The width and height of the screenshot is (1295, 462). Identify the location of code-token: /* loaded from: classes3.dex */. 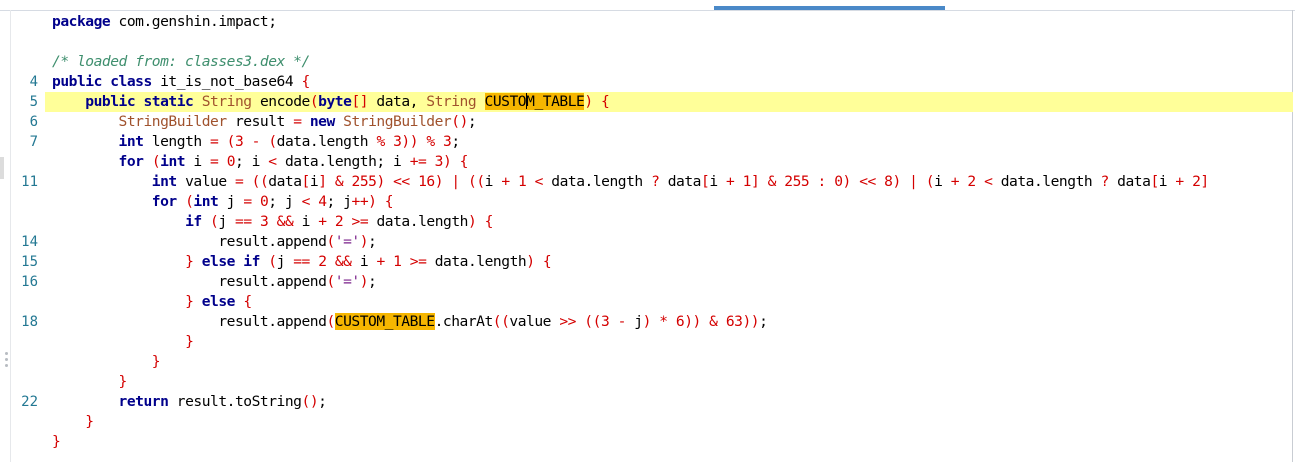
(181, 61).